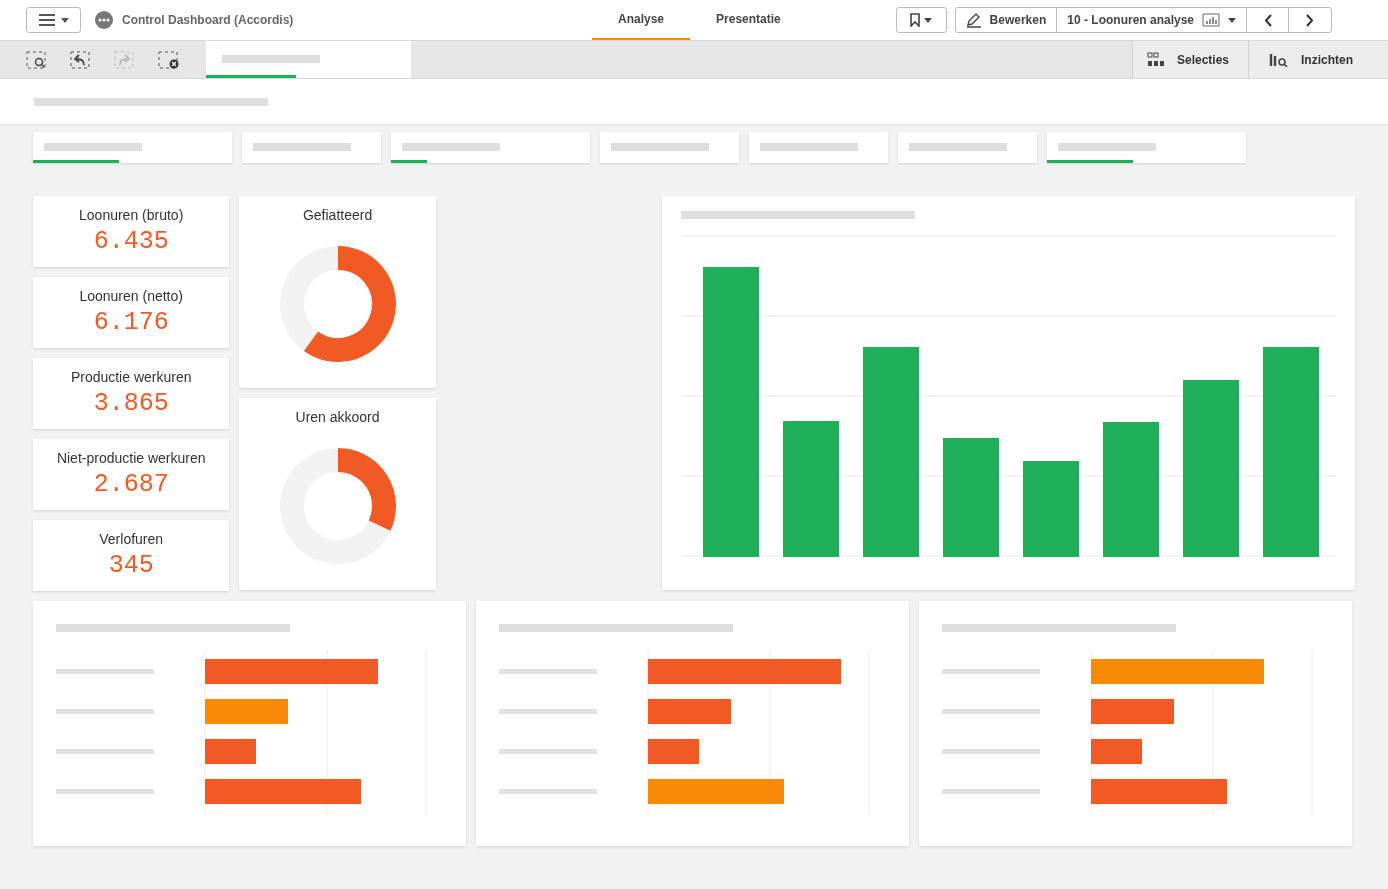  What do you see at coordinates (1318, 59) in the screenshot?
I see `insights-button: Inzichten` at bounding box center [1318, 59].